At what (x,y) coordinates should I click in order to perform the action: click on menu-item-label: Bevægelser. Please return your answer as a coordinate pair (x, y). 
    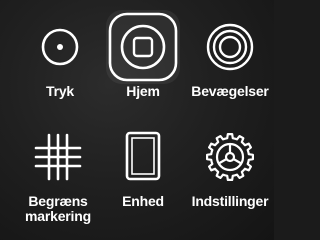
    Looking at the image, I should click on (230, 91).